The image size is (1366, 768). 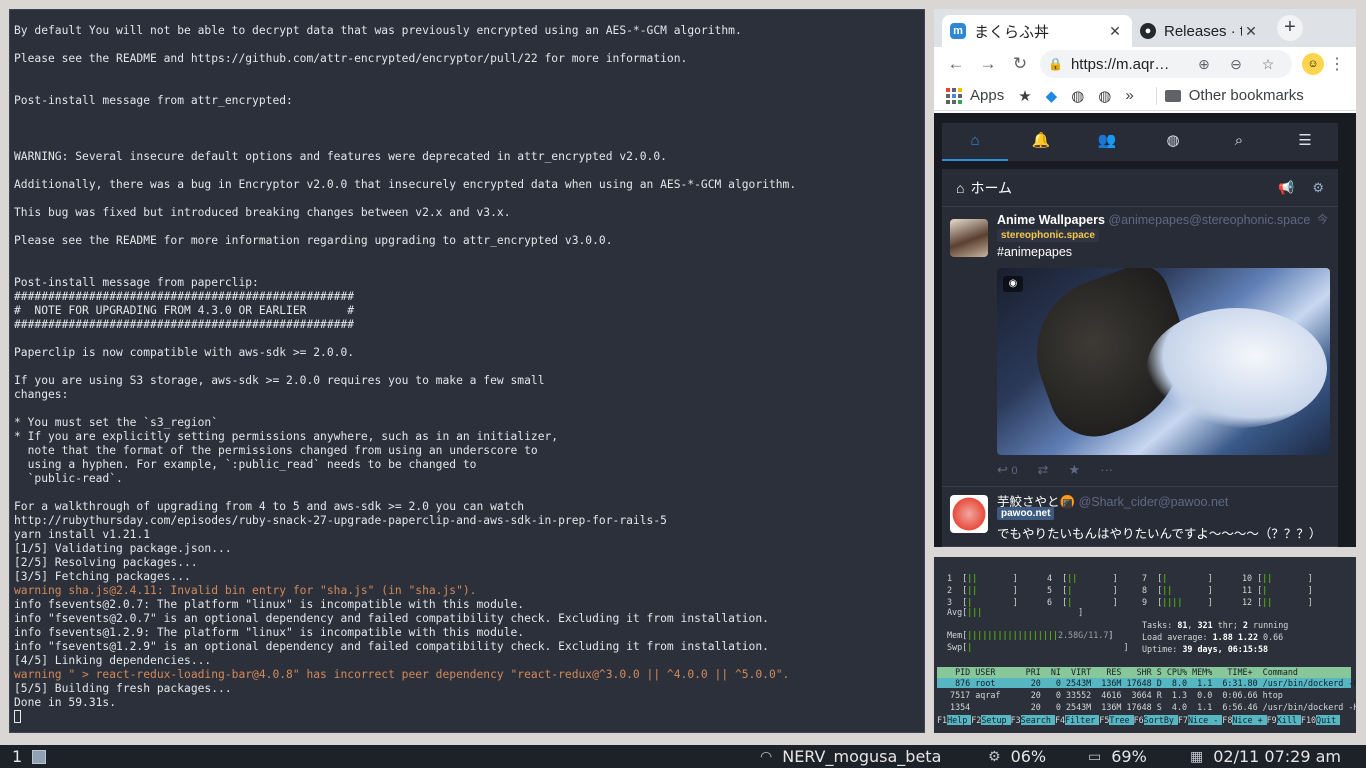 What do you see at coordinates (1016, 720) in the screenshot?
I see `fkey-key: F3` at bounding box center [1016, 720].